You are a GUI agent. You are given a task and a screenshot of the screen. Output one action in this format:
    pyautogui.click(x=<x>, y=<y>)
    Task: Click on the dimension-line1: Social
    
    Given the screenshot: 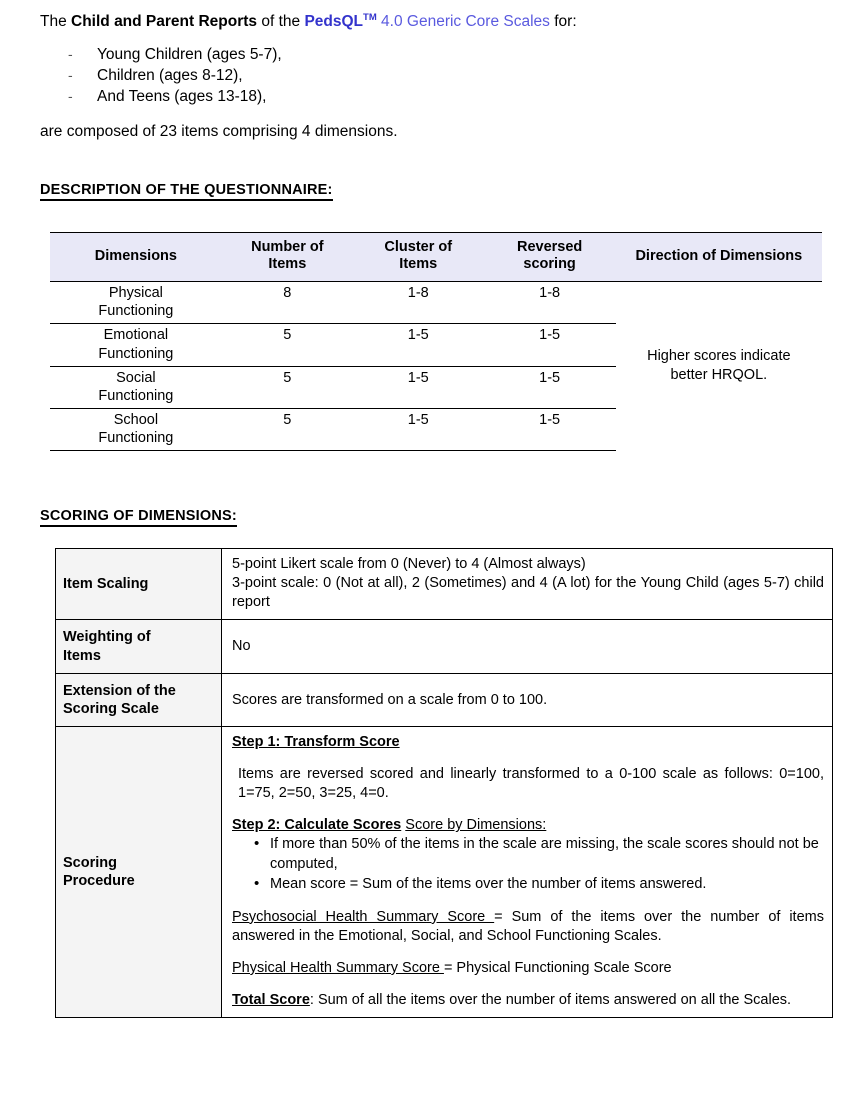 What is the action you would take?
    pyautogui.click(x=136, y=377)
    